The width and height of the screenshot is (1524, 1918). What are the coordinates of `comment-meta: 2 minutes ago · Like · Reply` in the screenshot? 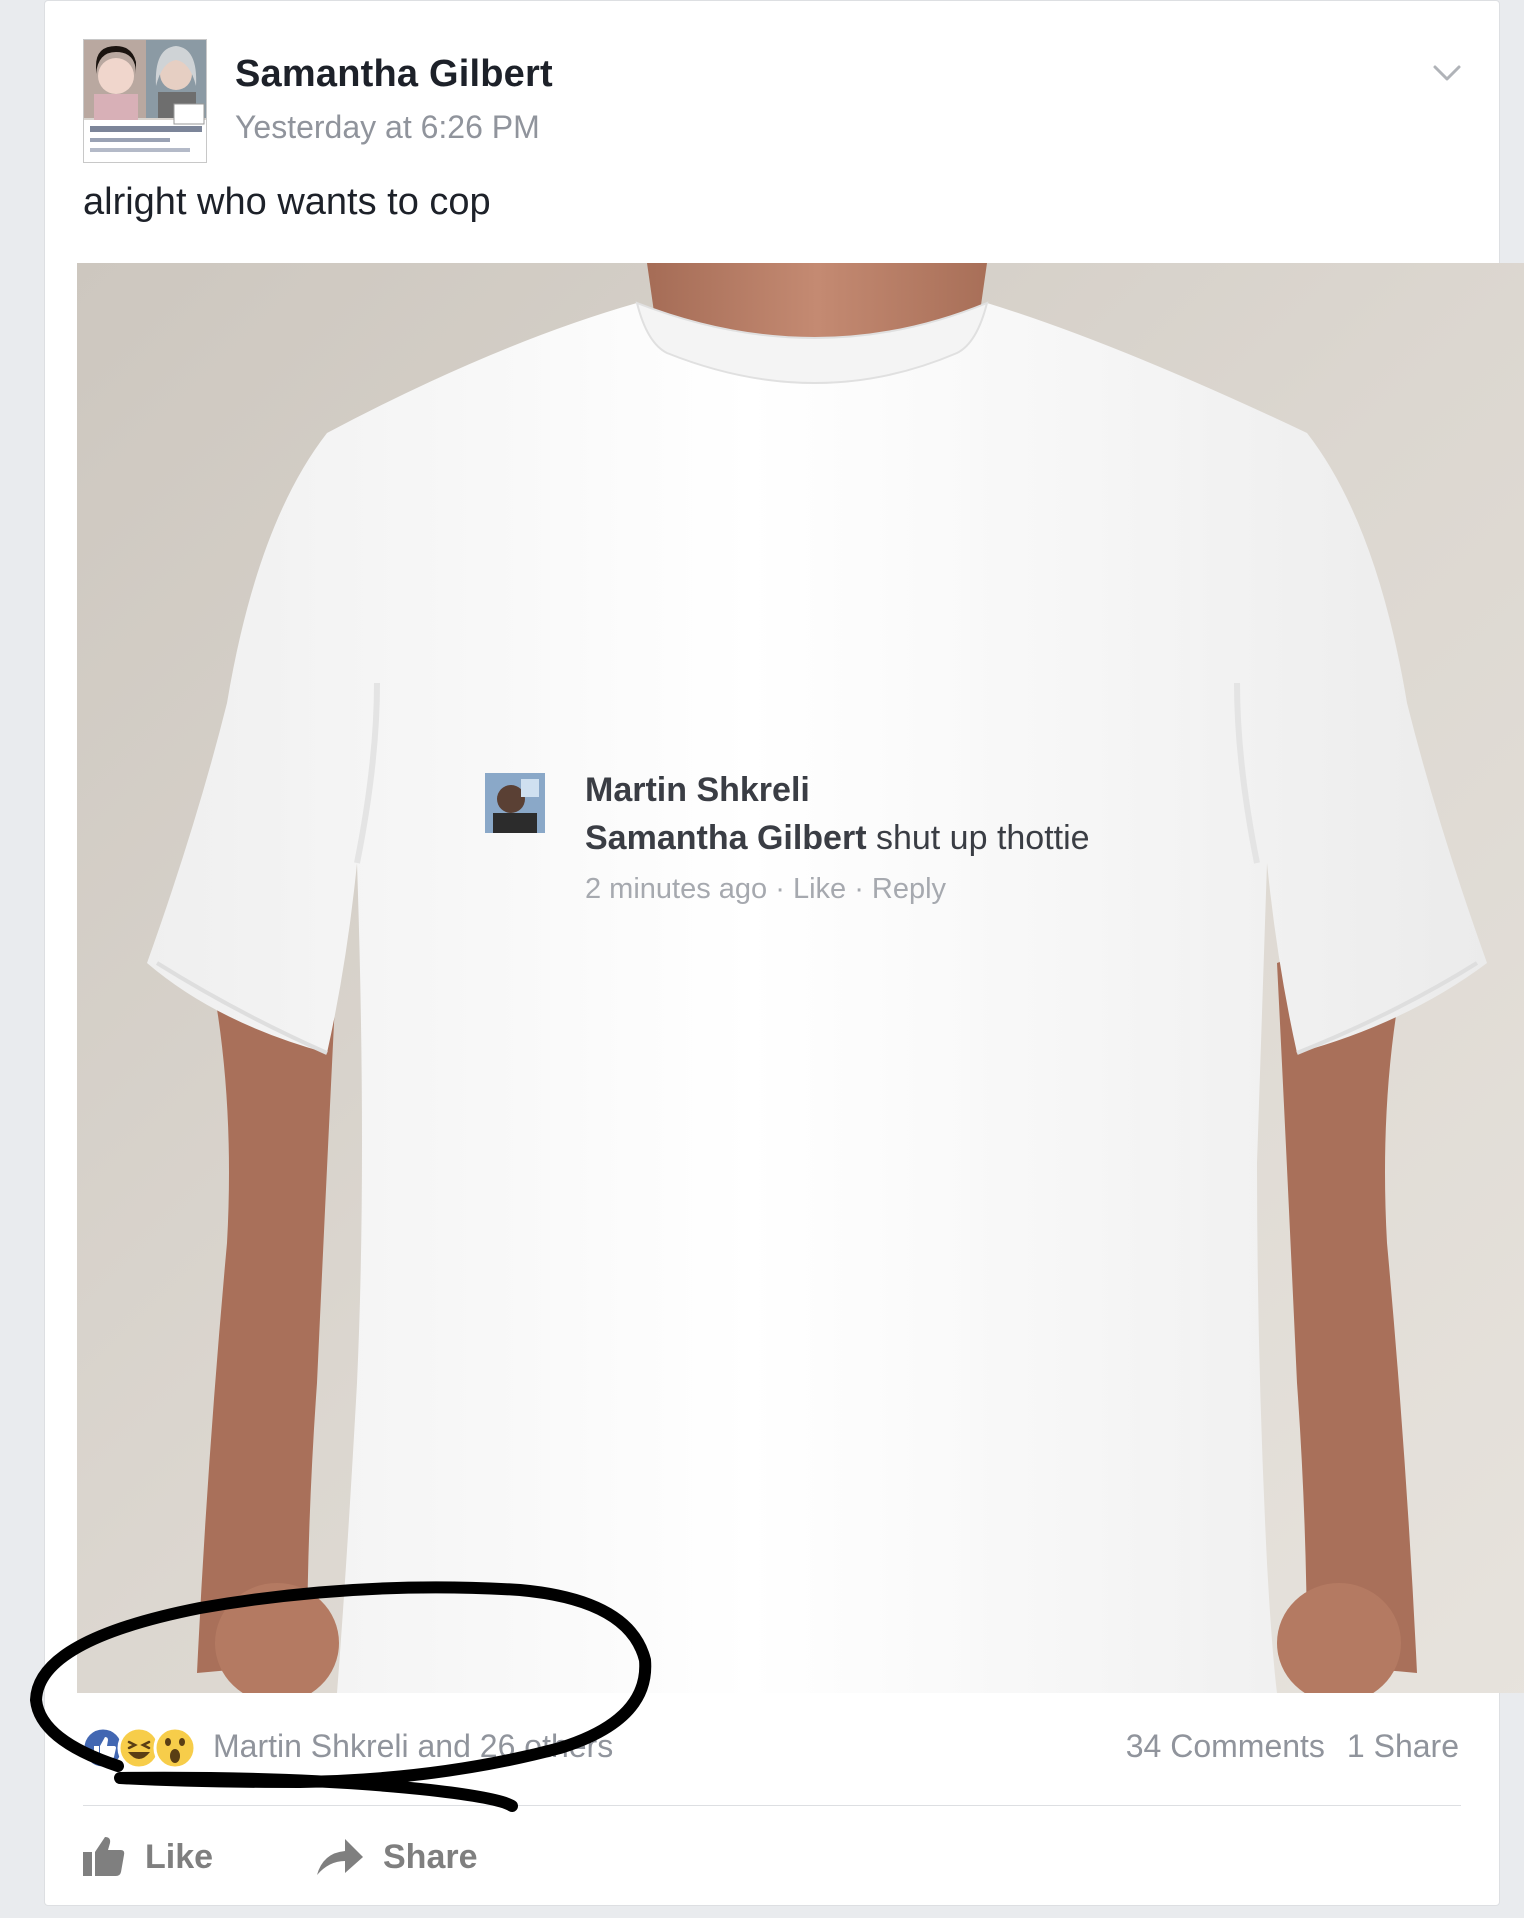 It's located at (766, 889).